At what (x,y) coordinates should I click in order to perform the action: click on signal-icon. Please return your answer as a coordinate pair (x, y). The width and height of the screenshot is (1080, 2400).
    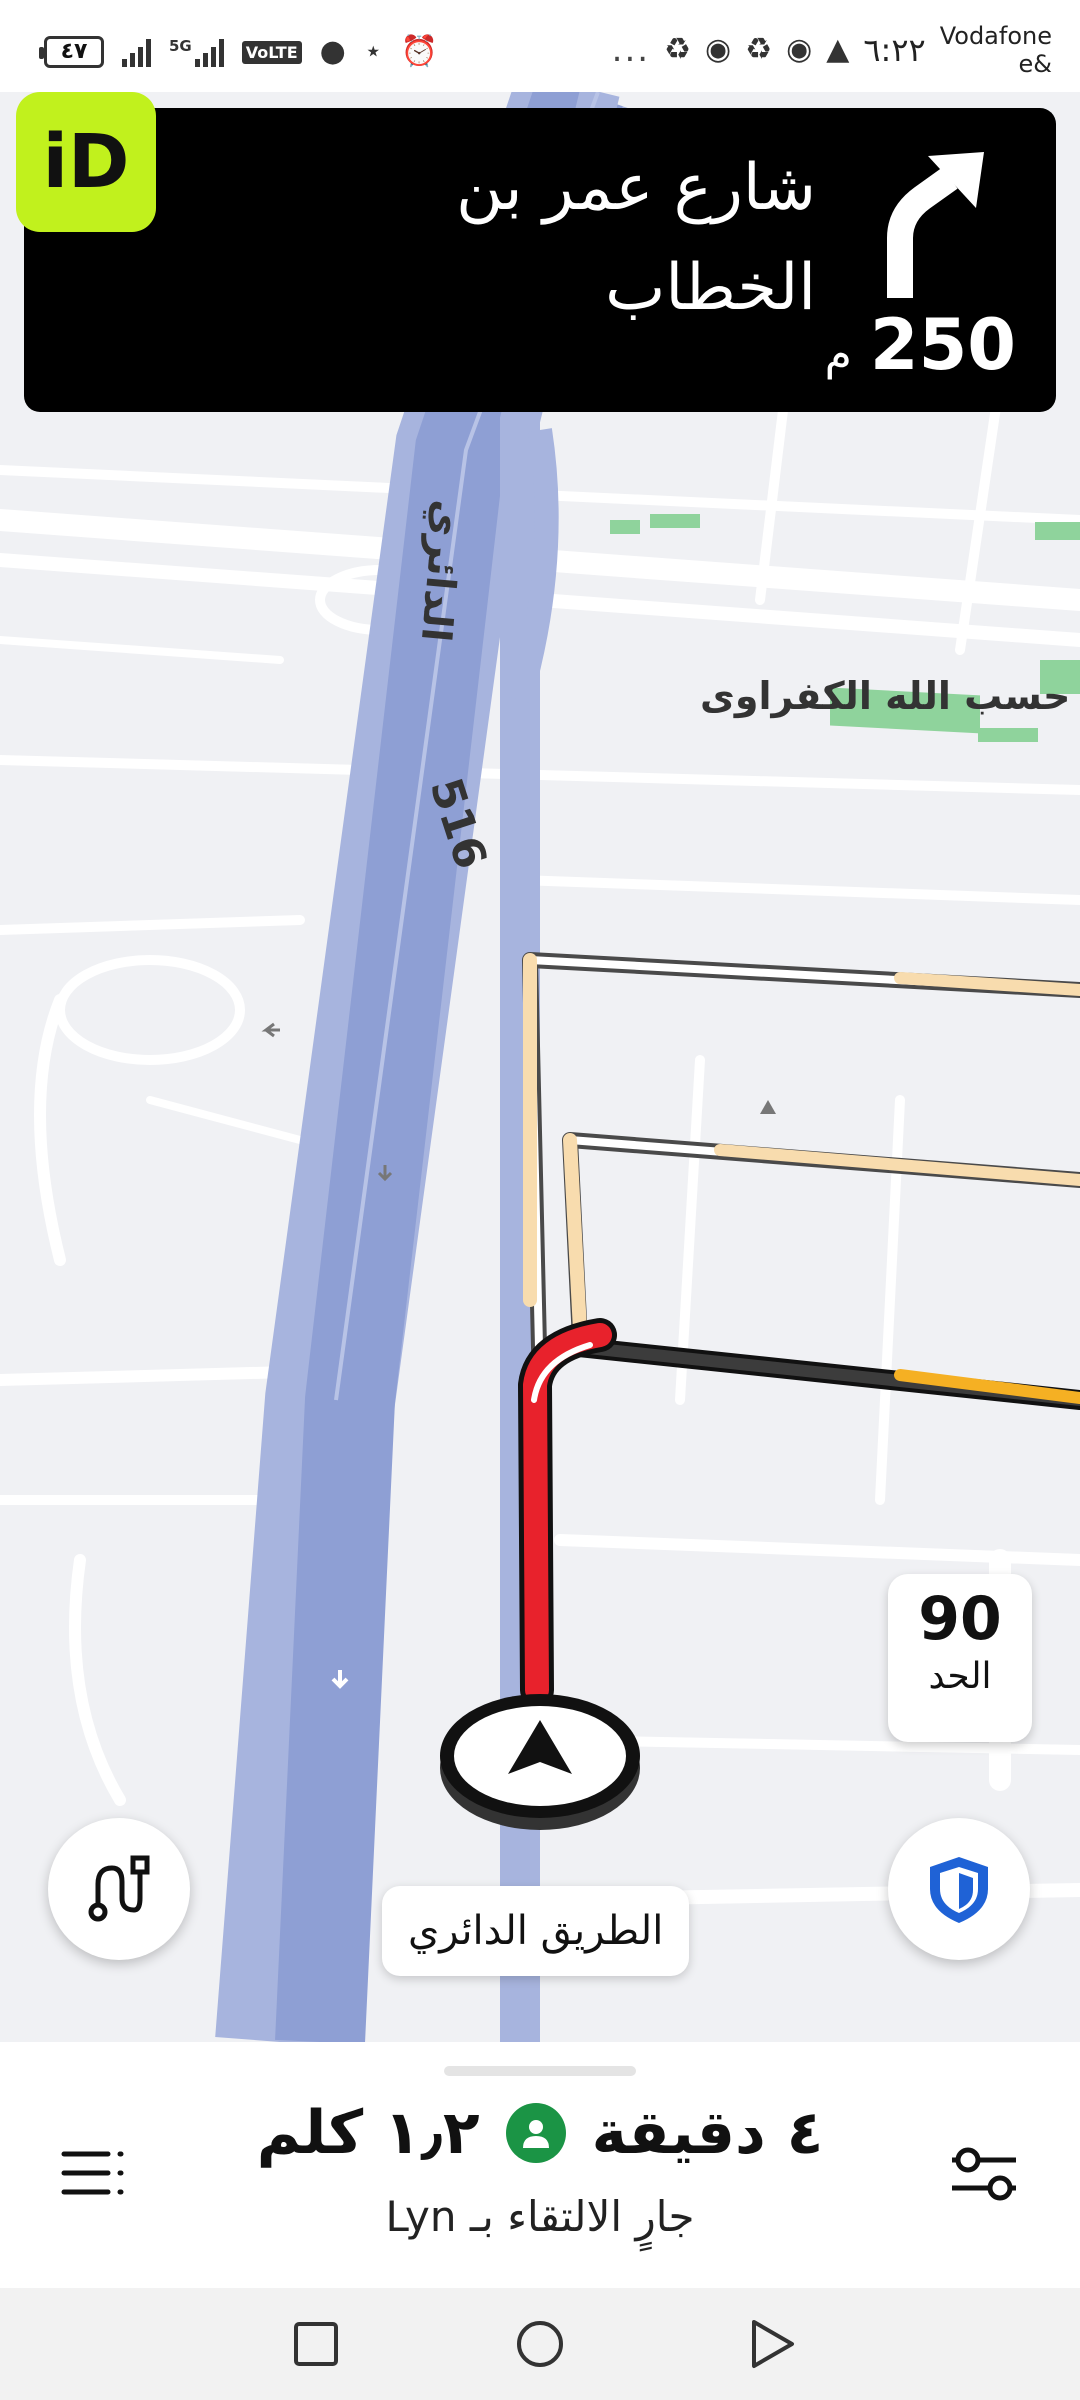
    Looking at the image, I should click on (136, 52).